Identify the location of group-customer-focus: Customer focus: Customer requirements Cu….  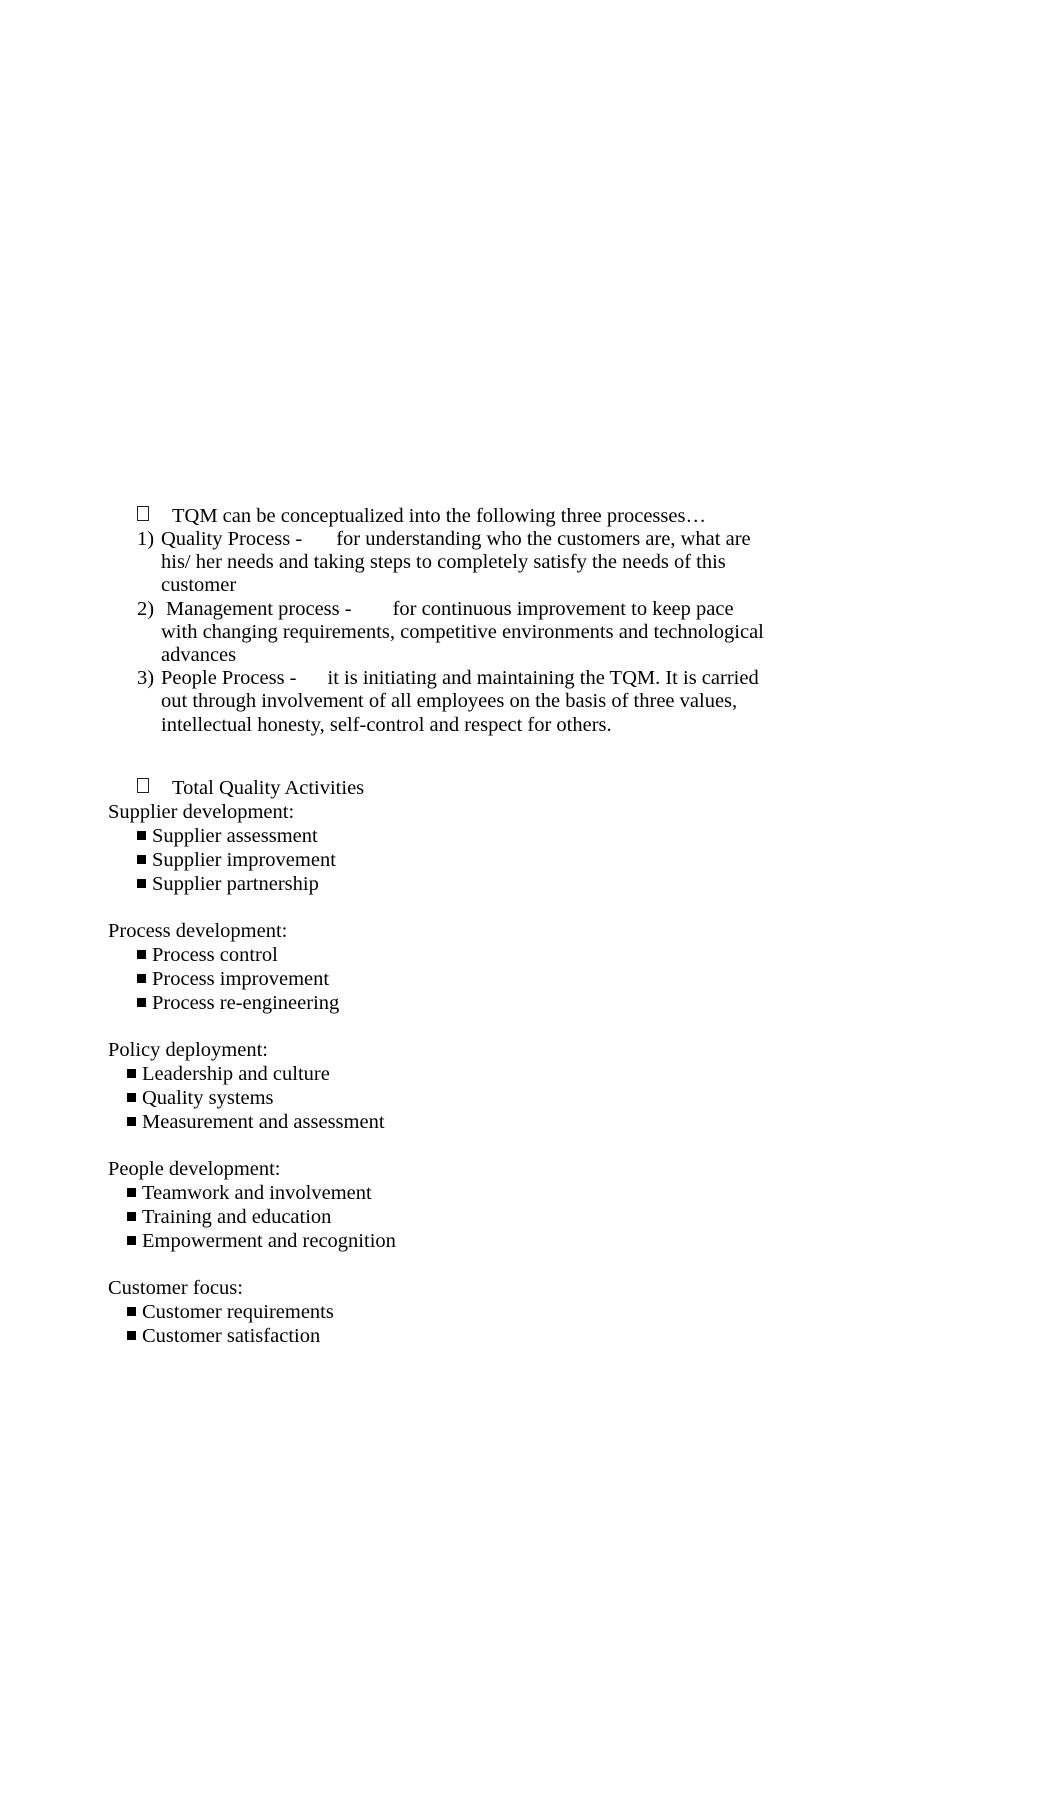
(438, 1312).